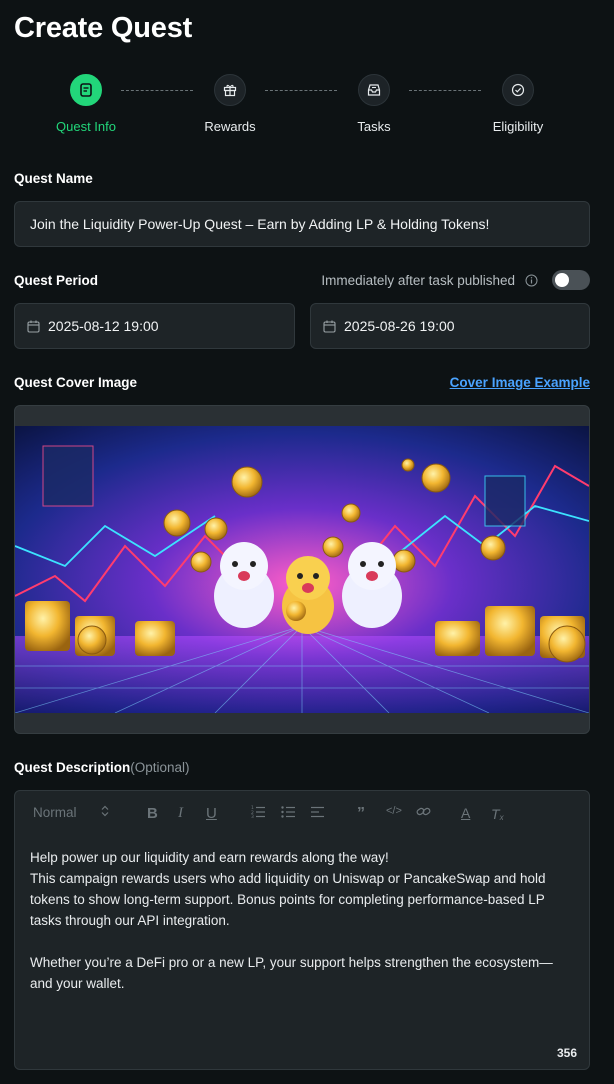  I want to click on italic-icon: I, so click(180, 813).